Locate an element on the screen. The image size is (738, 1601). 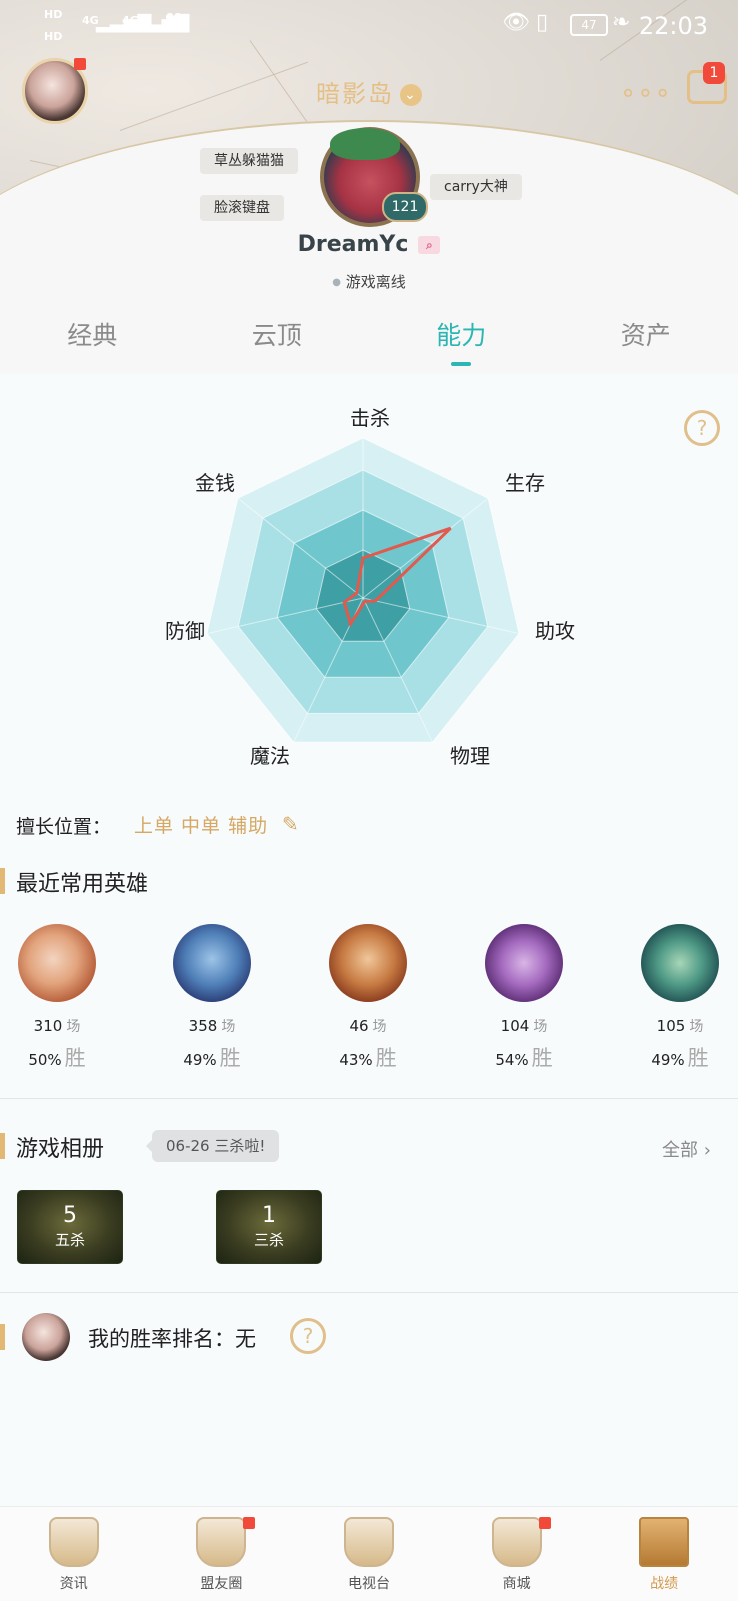
hero-avatar-leaf is located at coordinates (365, 144).